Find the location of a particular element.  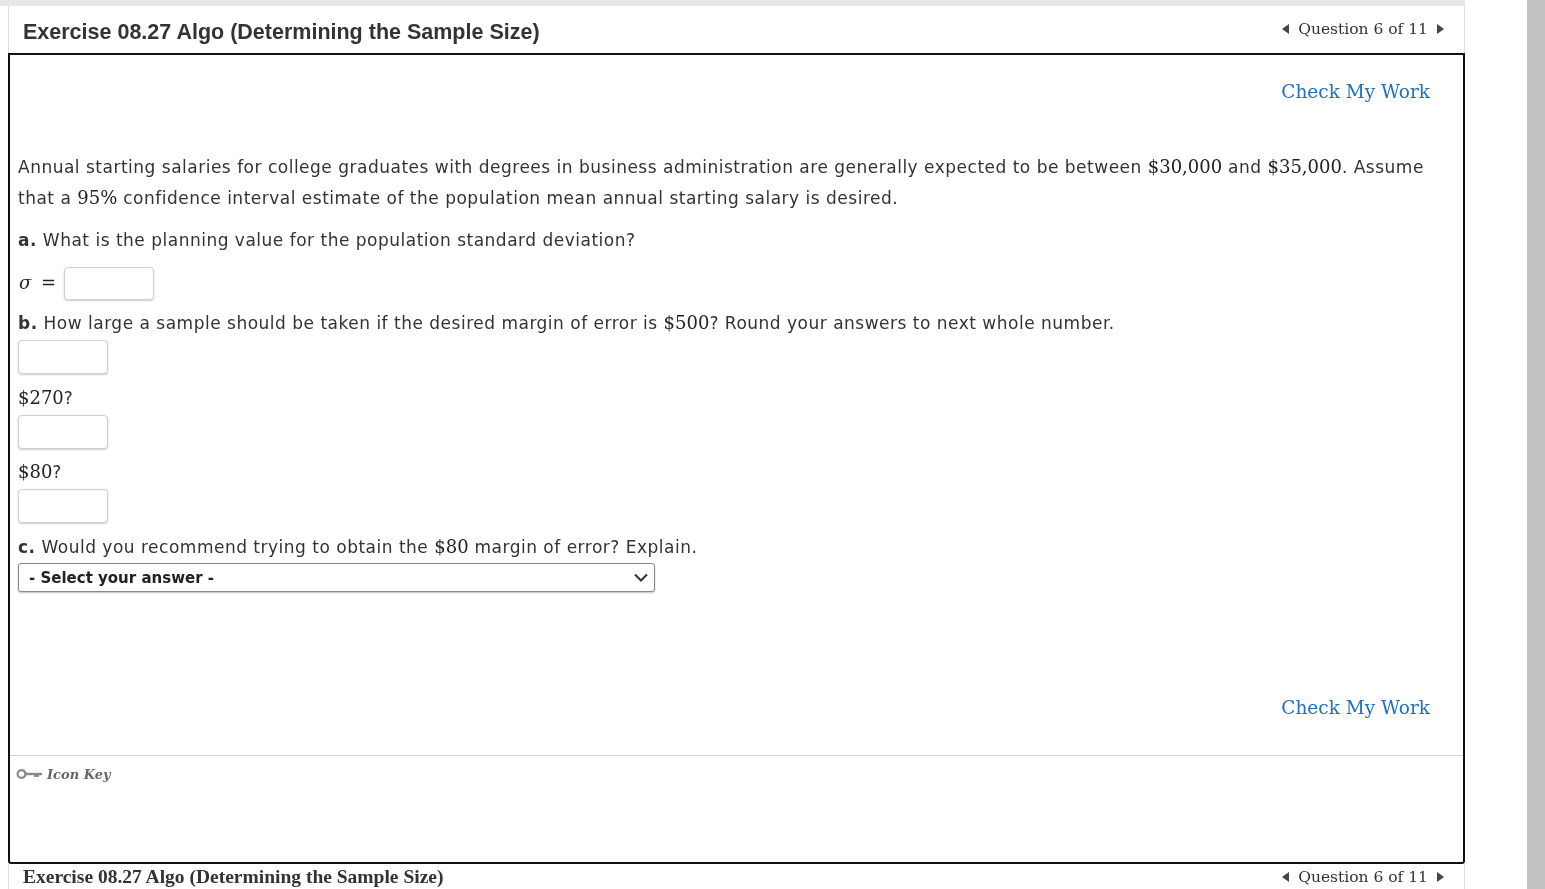

scrollbar-thumb is located at coordinates (1536, 444).